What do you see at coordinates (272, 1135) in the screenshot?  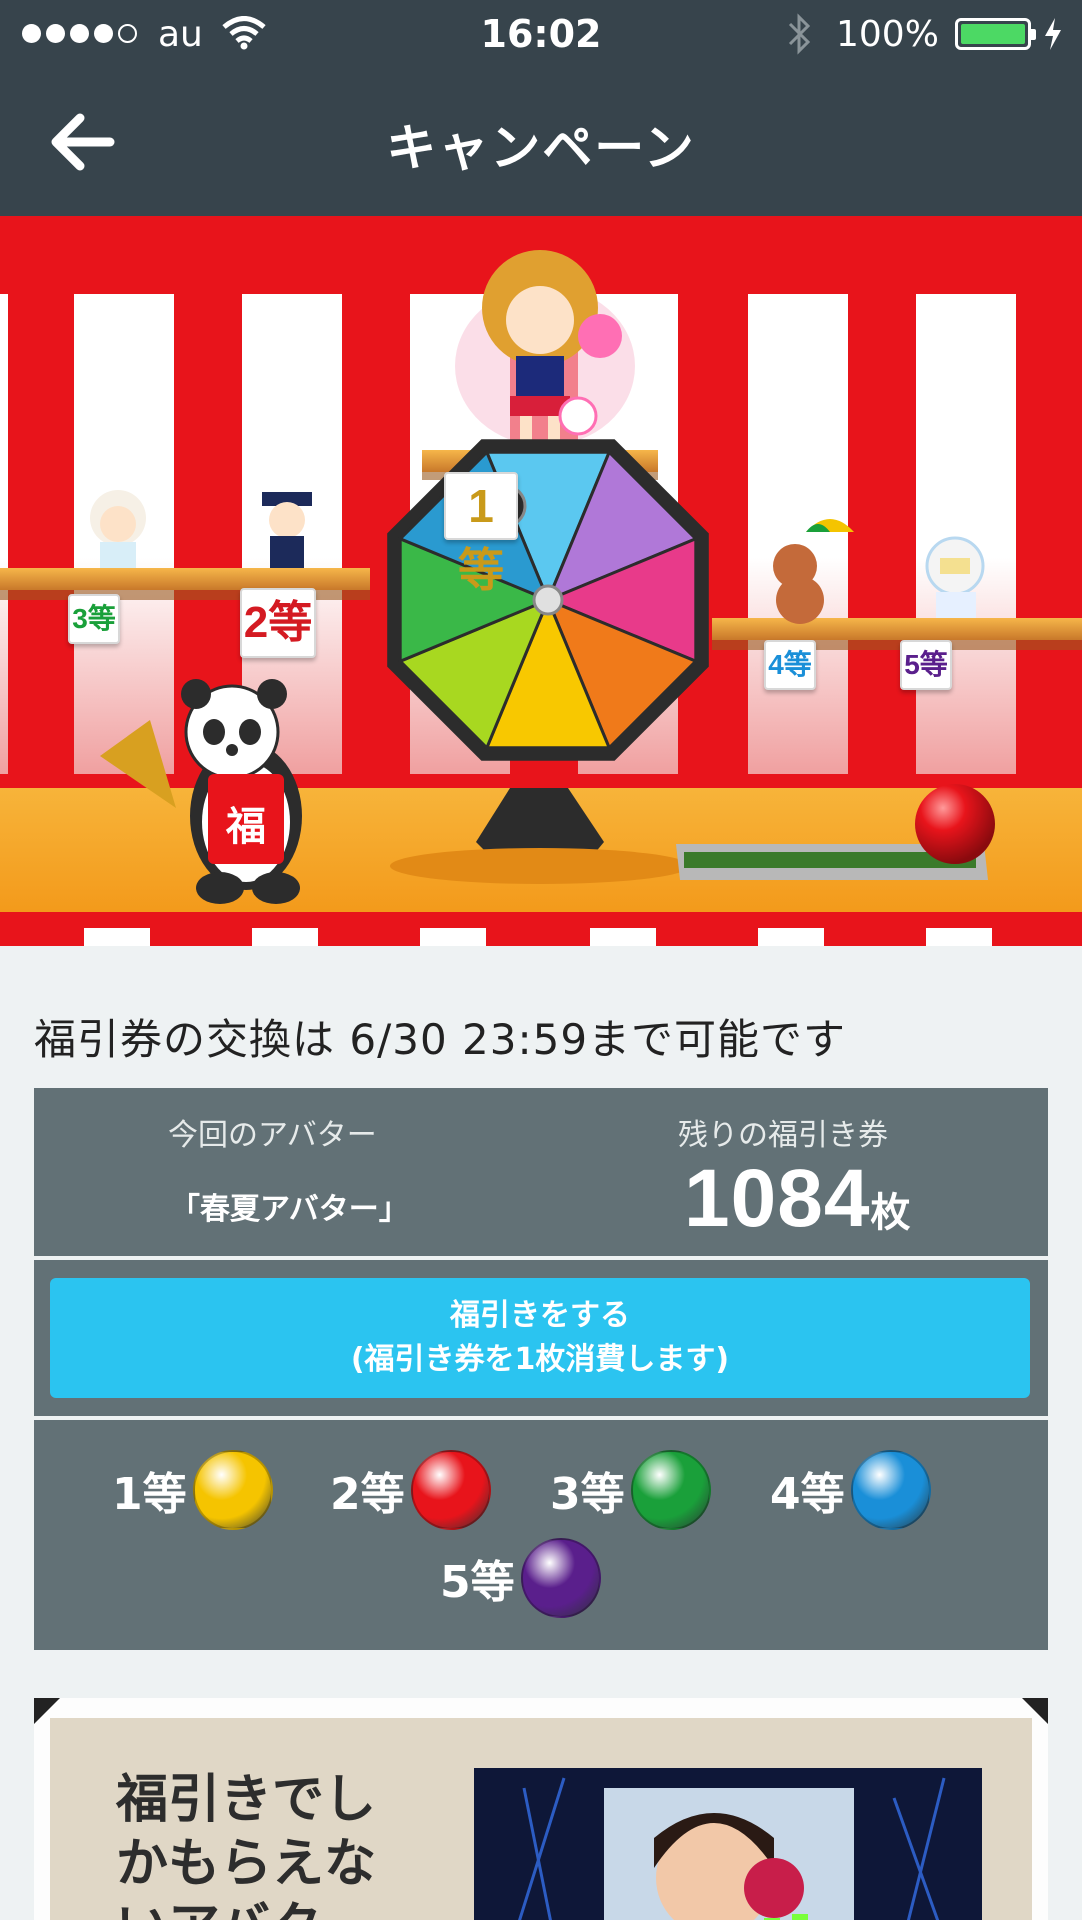 I see `avatar-label: 今回のアバター` at bounding box center [272, 1135].